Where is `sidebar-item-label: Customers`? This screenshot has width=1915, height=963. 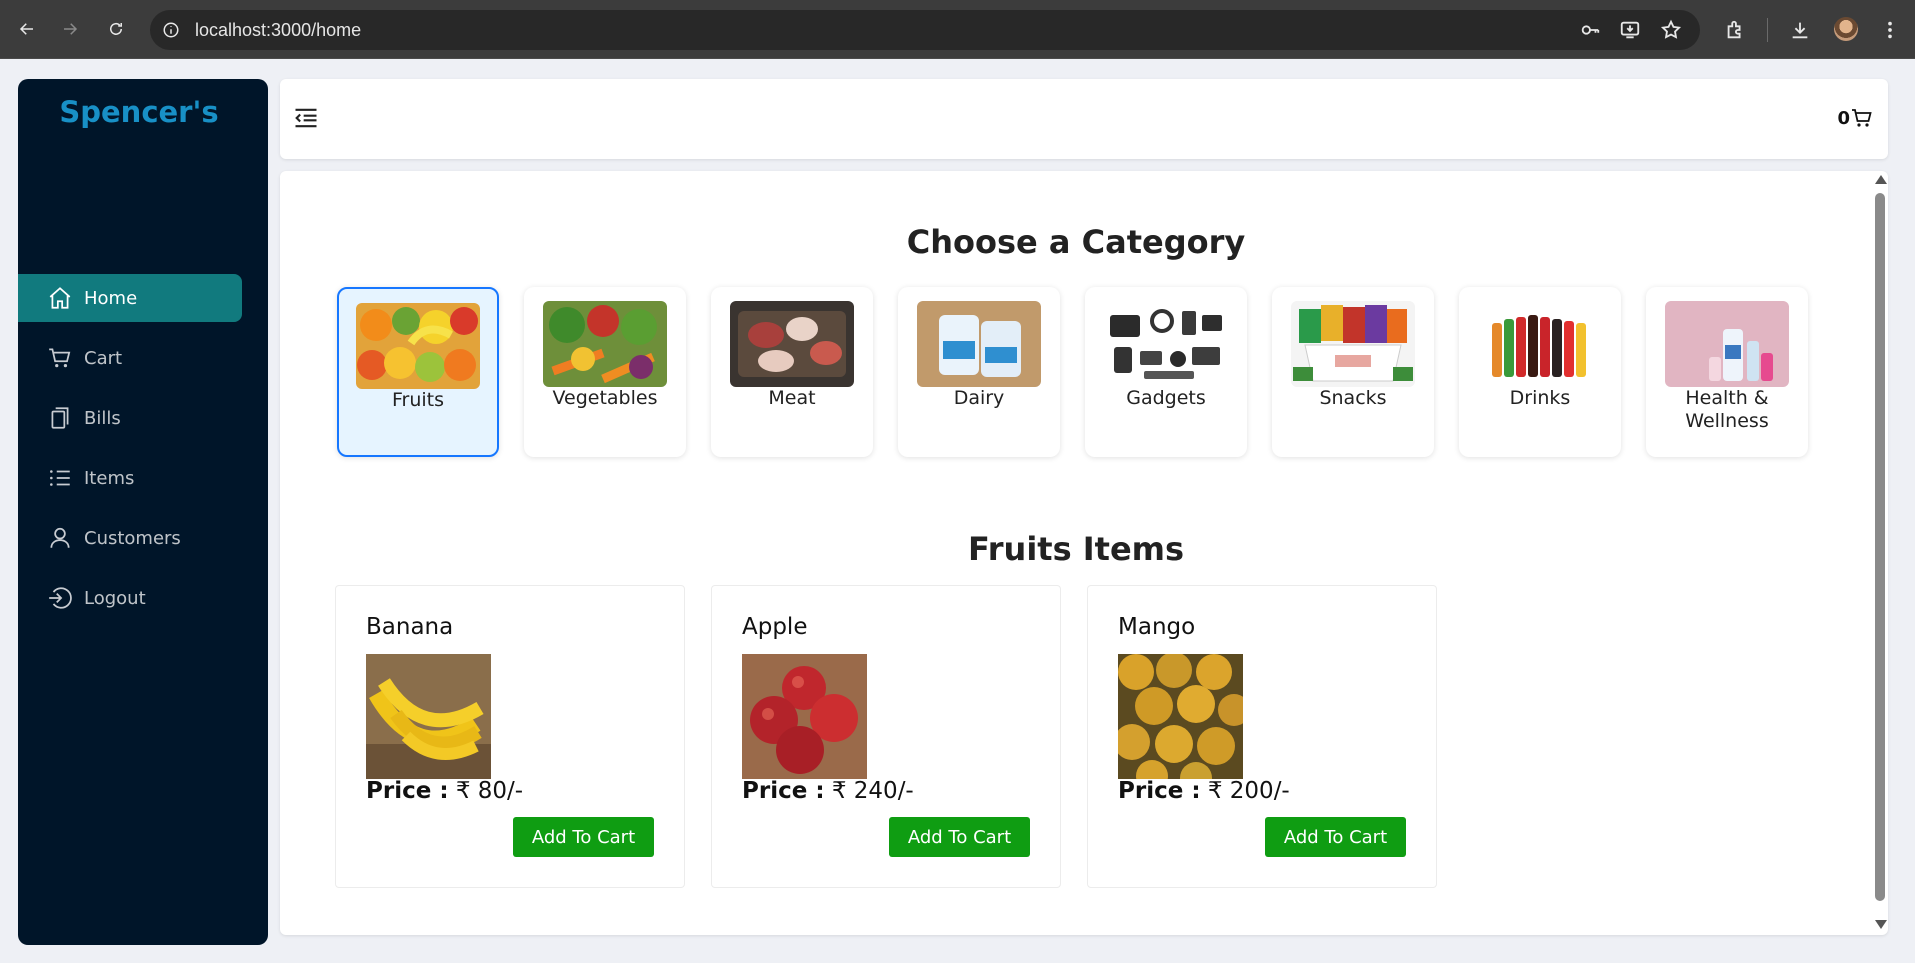 sidebar-item-label: Customers is located at coordinates (132, 538).